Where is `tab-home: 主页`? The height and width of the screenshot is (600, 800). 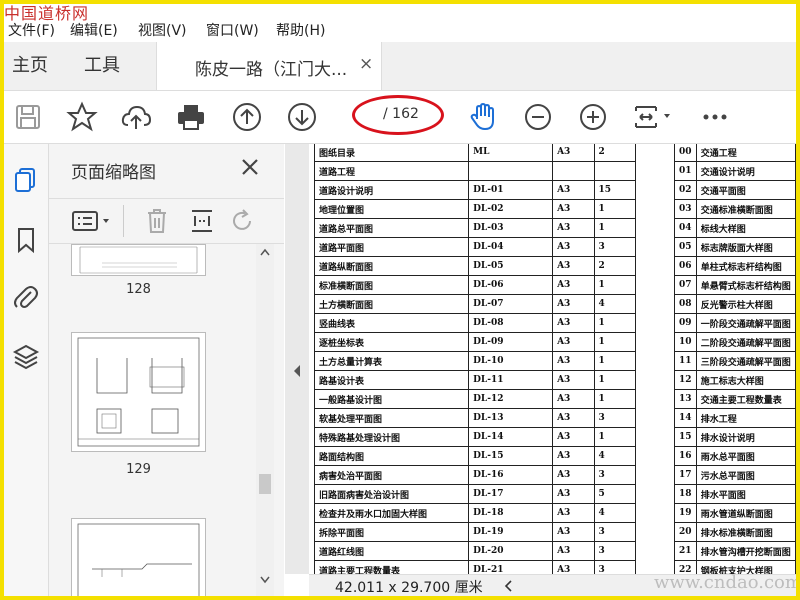
tab-home: 主页 is located at coordinates (30, 66).